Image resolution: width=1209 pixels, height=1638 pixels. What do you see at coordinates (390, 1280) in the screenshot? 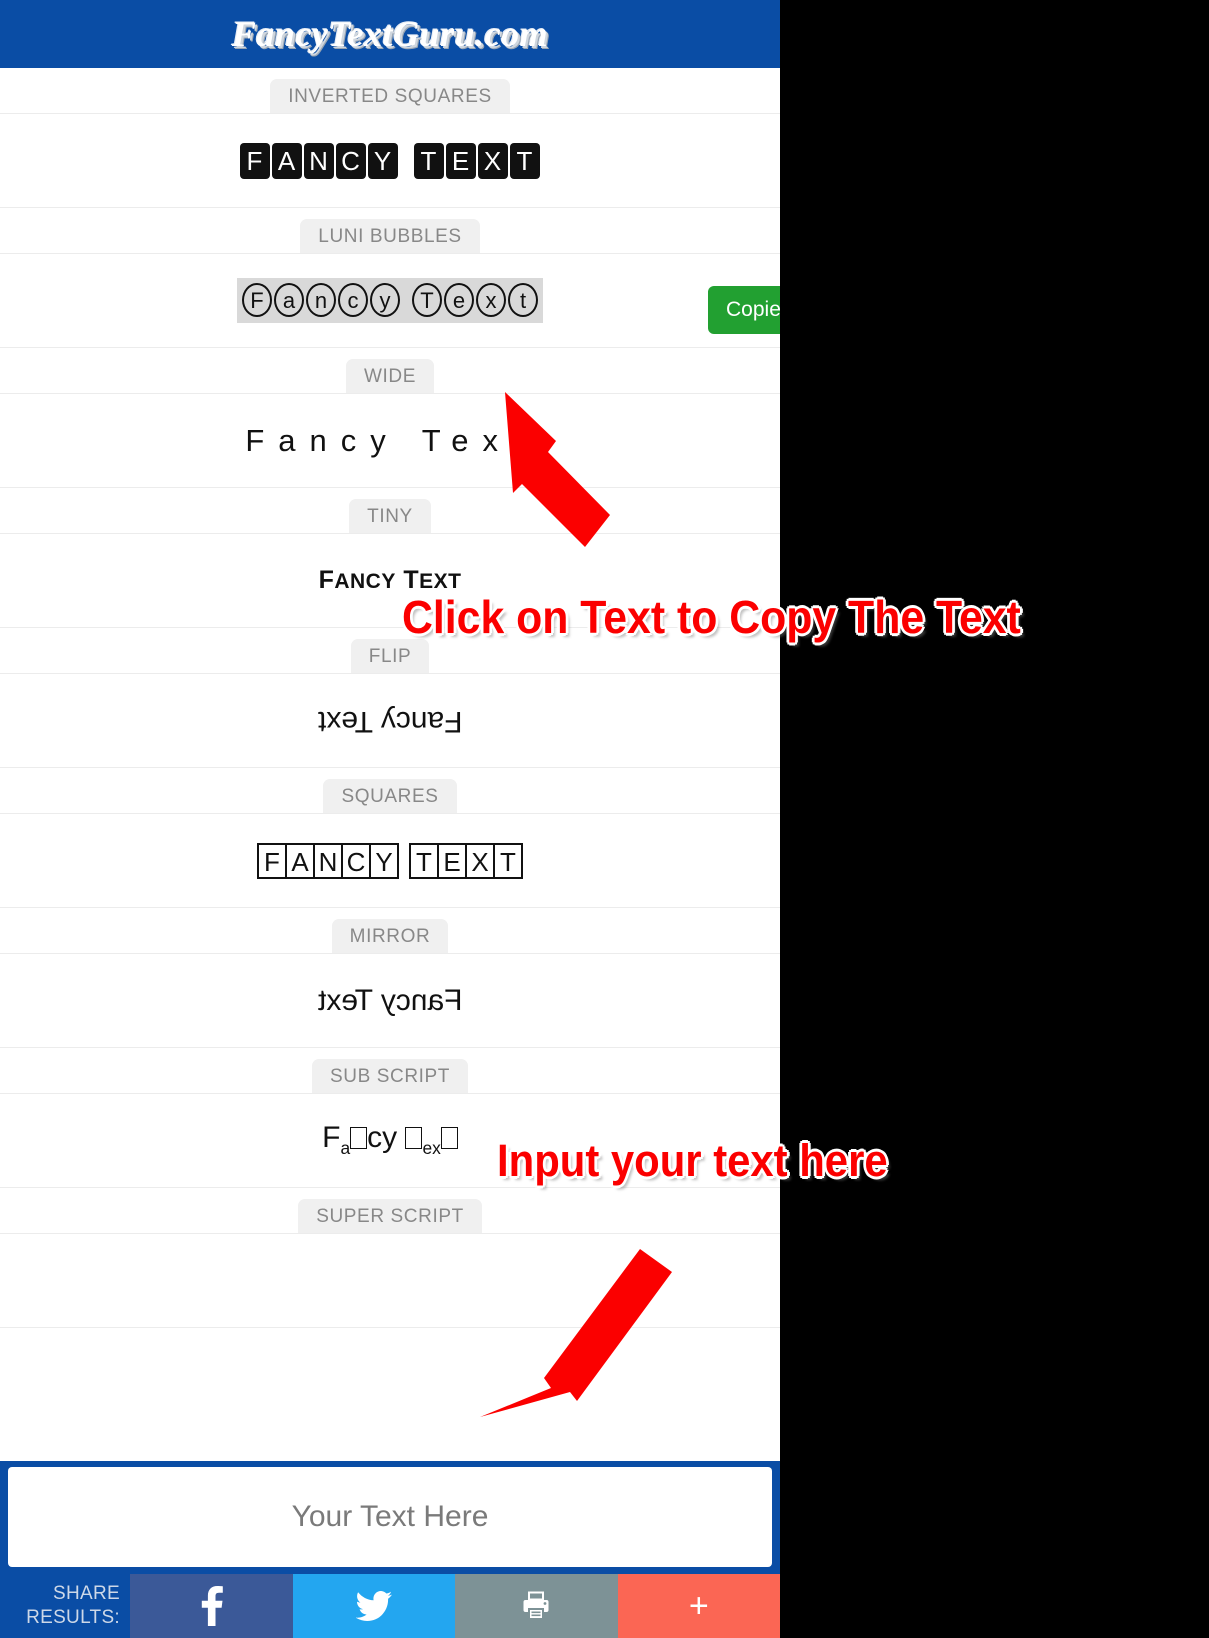
I see `style-sample-super-script` at bounding box center [390, 1280].